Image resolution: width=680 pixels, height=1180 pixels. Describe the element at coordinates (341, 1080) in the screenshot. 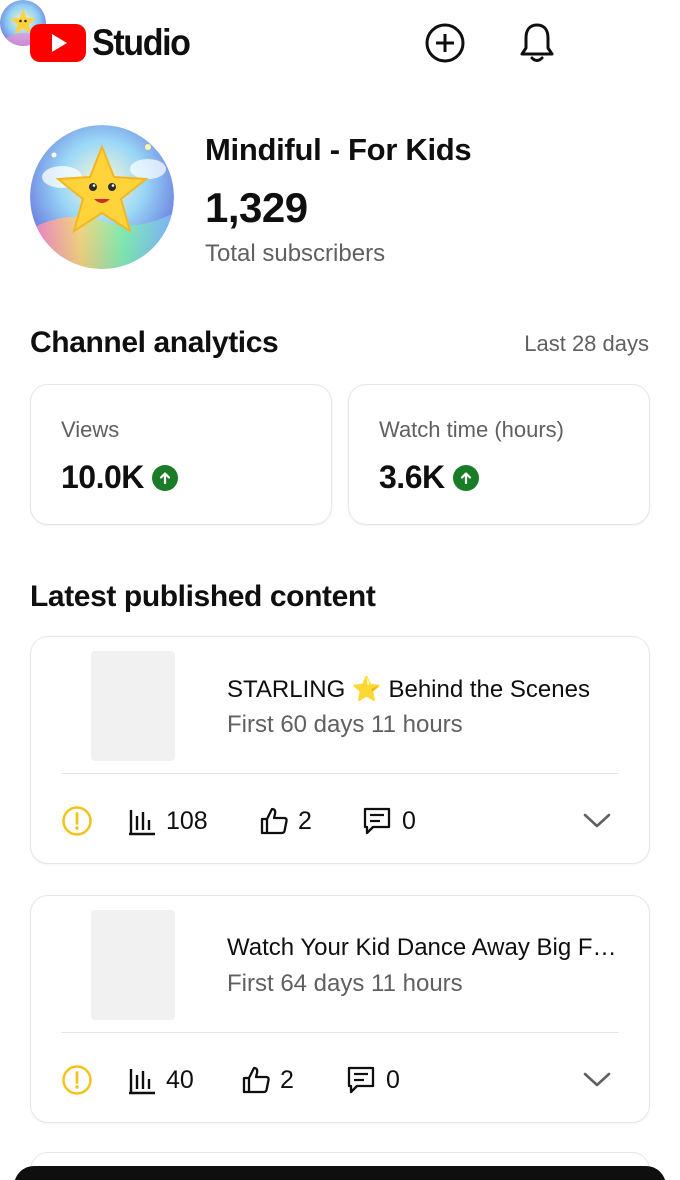

I see `video-metrics: 40 2 0` at that location.